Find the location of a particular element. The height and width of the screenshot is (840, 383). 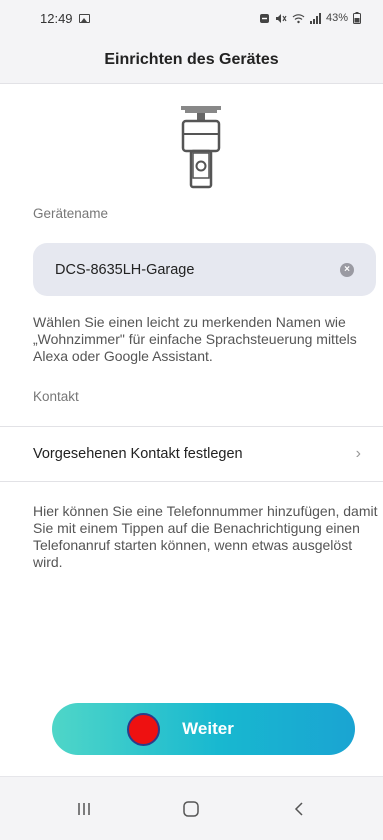

next-button: Weiter is located at coordinates (203, 729).